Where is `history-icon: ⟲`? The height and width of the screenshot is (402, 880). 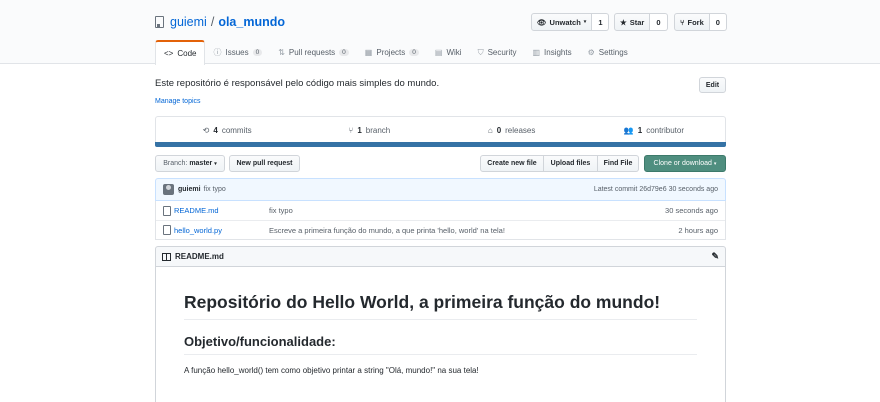
history-icon: ⟲ is located at coordinates (206, 130).